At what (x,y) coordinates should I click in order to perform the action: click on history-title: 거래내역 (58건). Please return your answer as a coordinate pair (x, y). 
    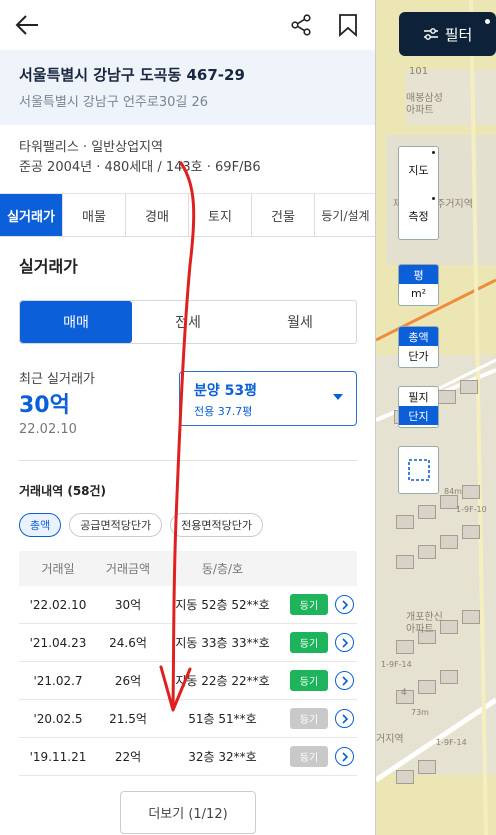
    Looking at the image, I should click on (63, 491).